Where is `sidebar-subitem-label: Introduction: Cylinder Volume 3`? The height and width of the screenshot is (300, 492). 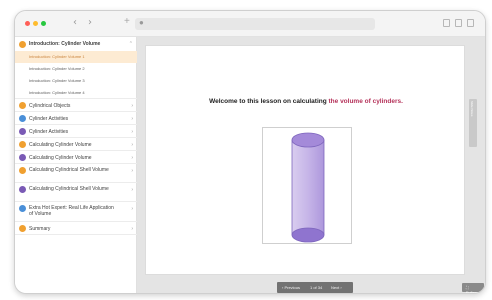 sidebar-subitem-label: Introduction: Cylinder Volume 3 is located at coordinates (57, 80).